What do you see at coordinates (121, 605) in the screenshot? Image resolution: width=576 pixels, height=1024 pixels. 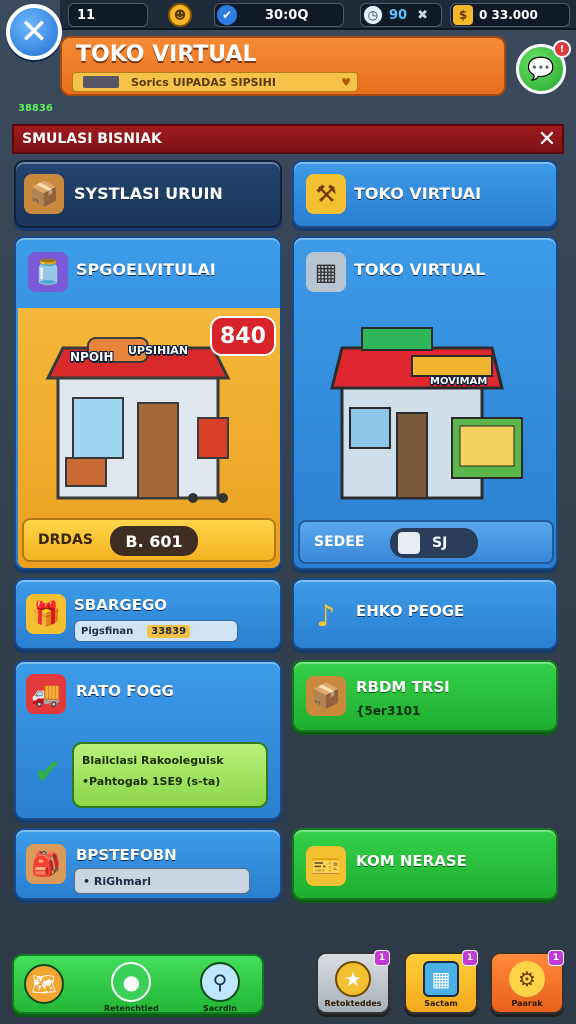 I see `card-sbargego-label: SBARGEGO` at bounding box center [121, 605].